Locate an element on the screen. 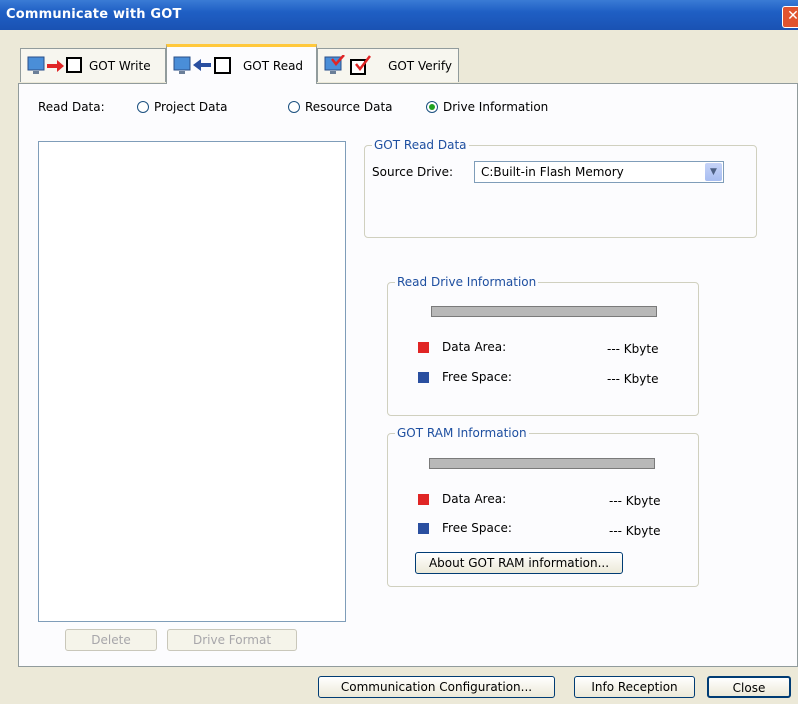  read-drive-info-title: Read Drive Information is located at coordinates (467, 282).